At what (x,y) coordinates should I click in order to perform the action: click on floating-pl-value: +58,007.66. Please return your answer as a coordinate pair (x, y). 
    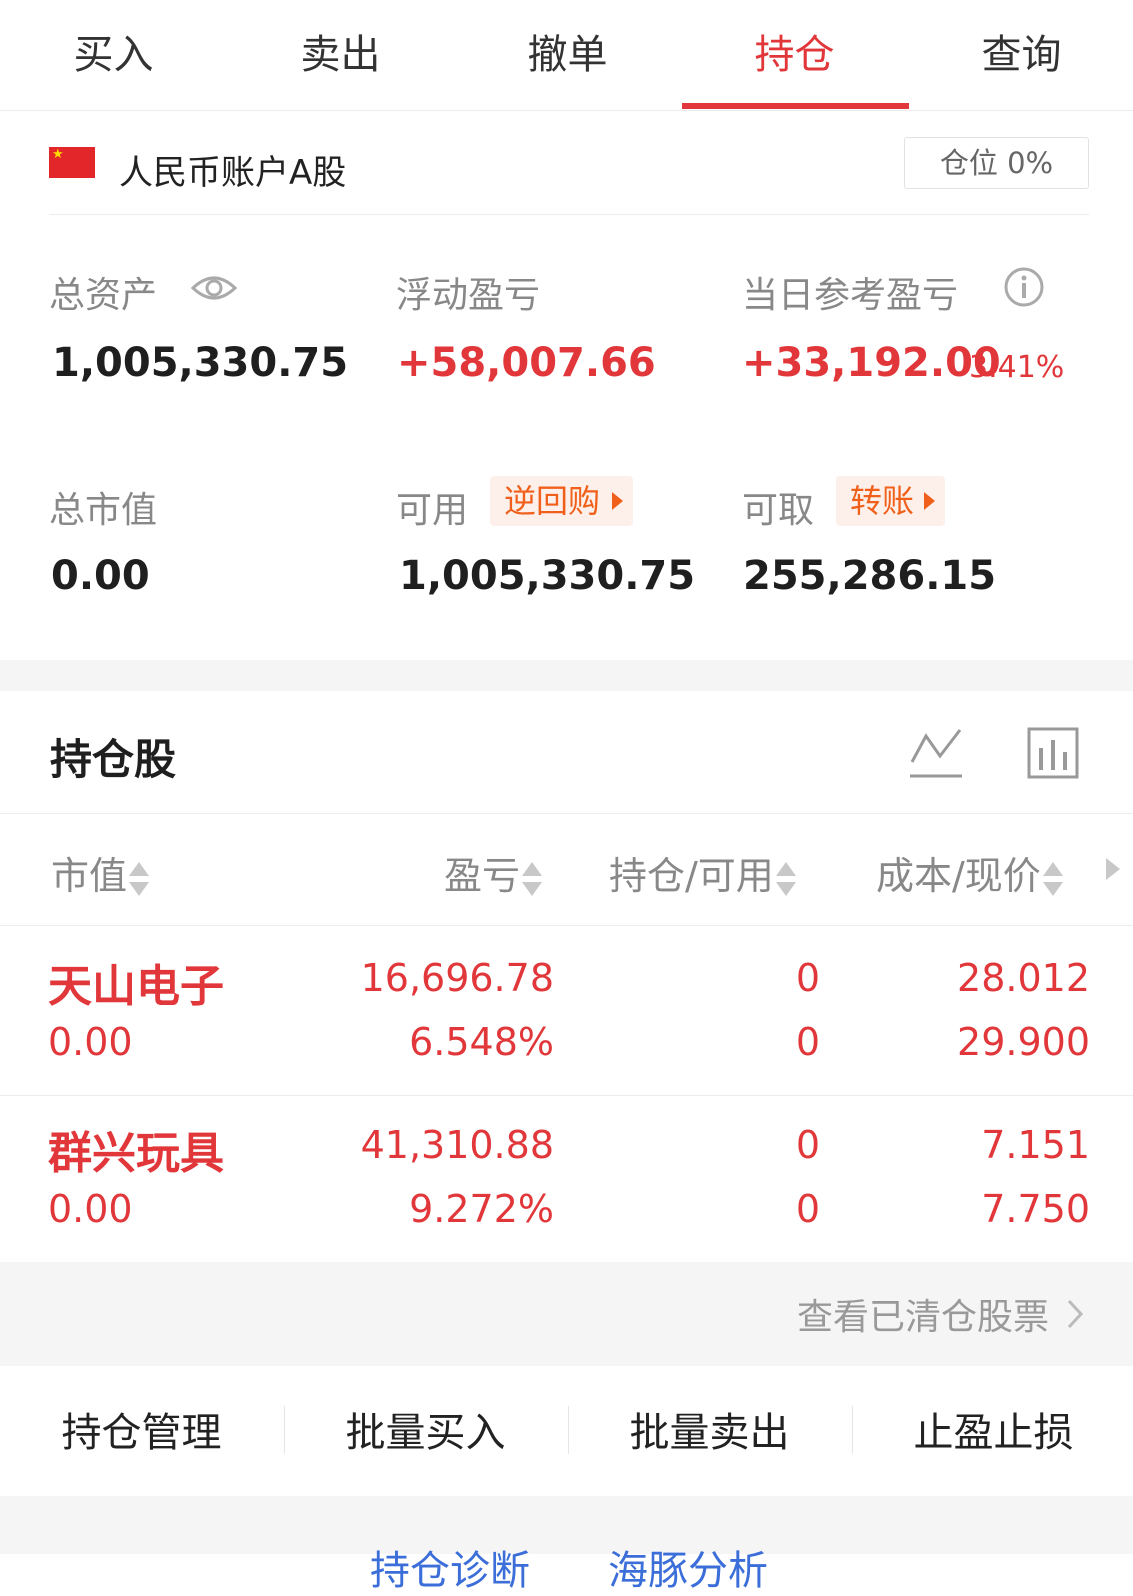
    Looking at the image, I should click on (526, 363).